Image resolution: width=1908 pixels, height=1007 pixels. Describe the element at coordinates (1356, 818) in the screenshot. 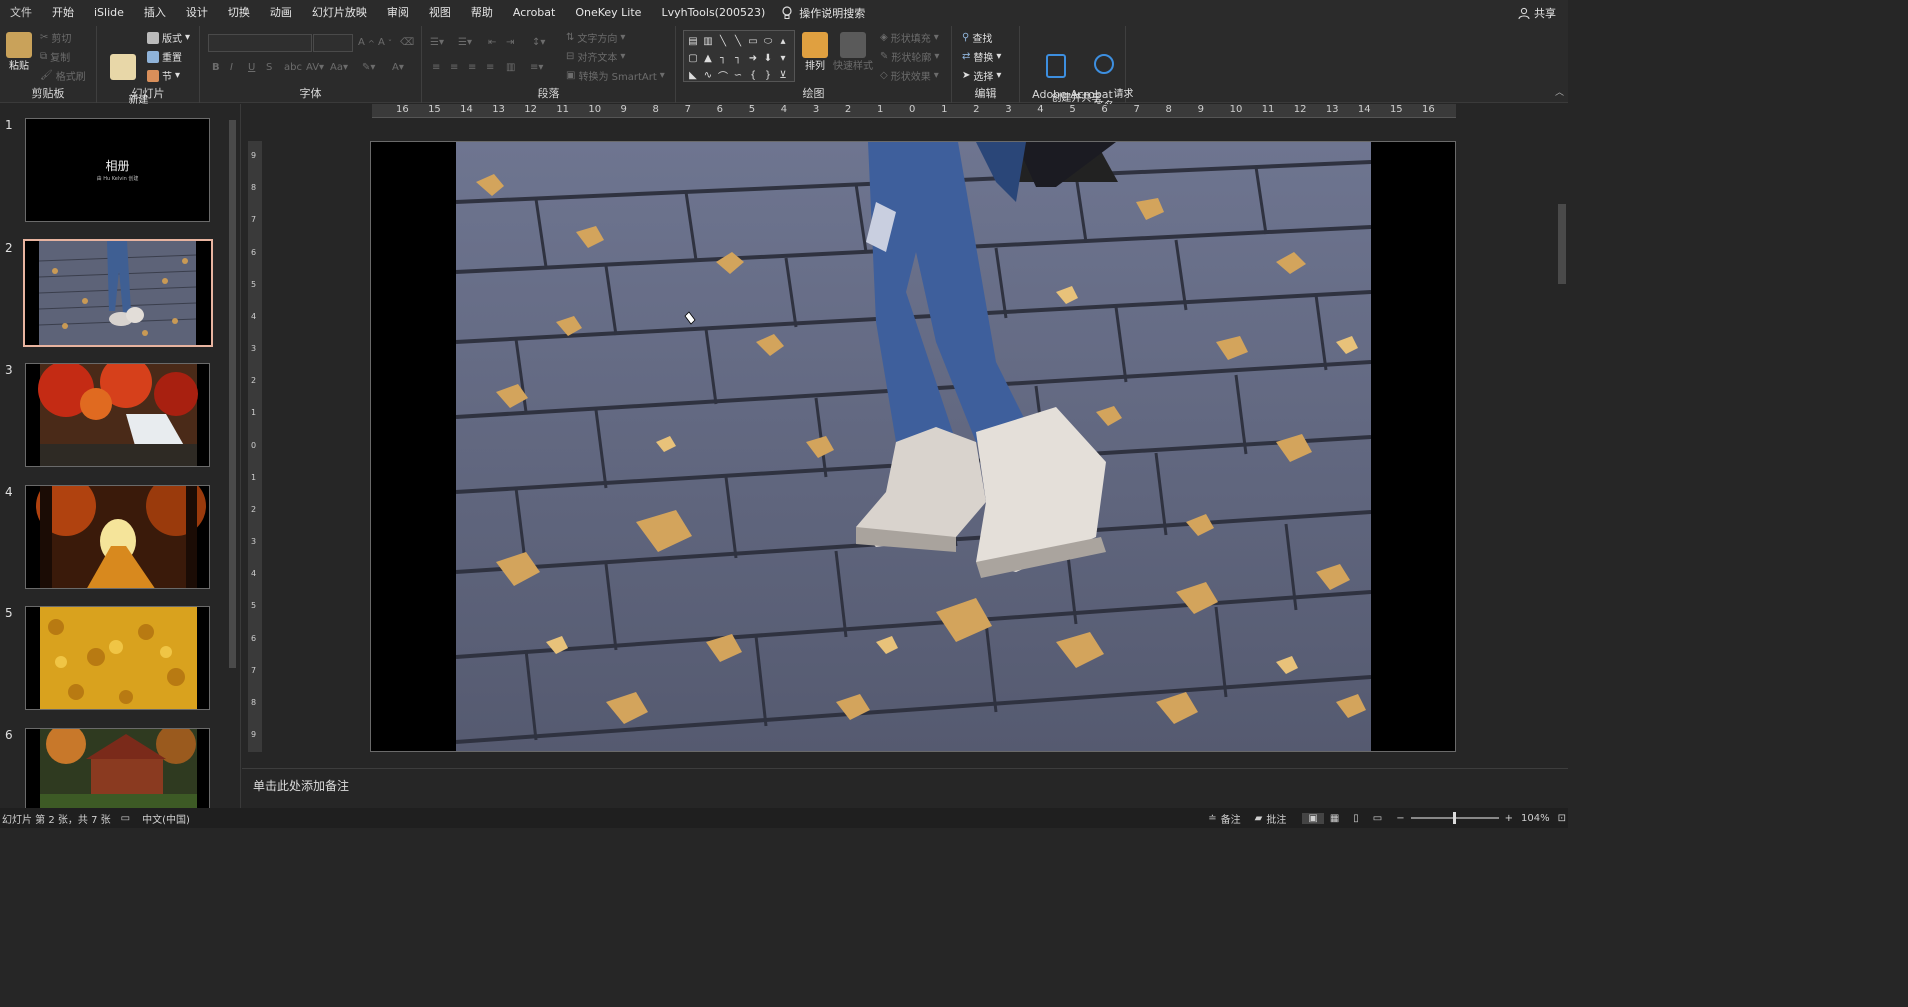

I see `reading-view-button: ▯` at that location.